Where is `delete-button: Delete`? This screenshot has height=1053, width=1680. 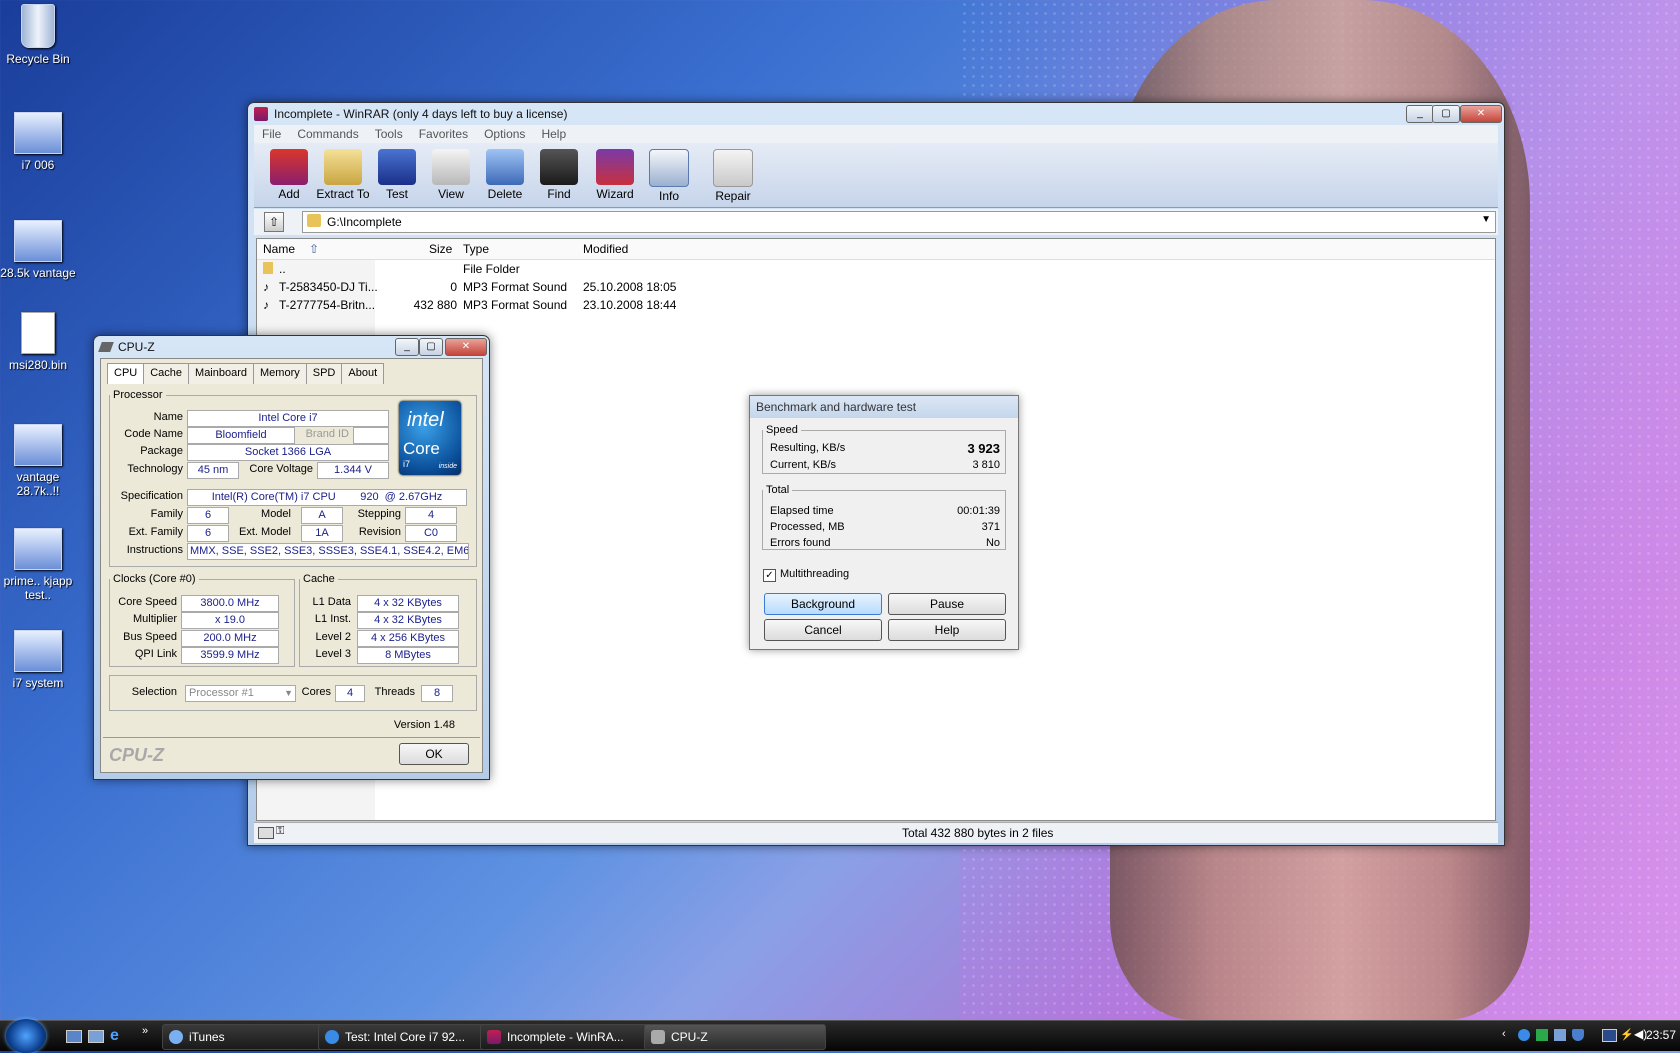
delete-button: Delete is located at coordinates (505, 175).